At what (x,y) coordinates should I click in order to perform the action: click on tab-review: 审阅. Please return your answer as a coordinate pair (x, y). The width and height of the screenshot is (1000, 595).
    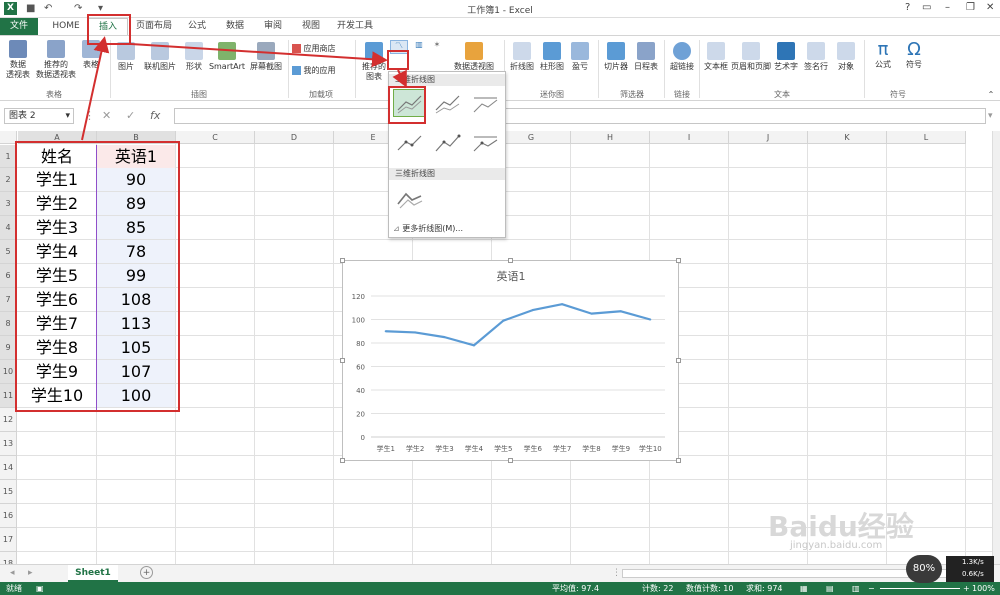
    Looking at the image, I should click on (273, 26).